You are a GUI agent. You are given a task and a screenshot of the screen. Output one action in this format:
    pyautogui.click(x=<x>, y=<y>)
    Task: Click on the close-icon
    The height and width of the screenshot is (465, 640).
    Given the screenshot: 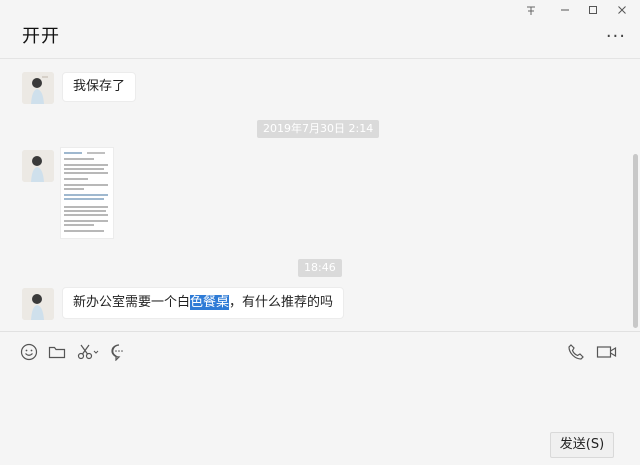 What is the action you would take?
    pyautogui.click(x=622, y=12)
    